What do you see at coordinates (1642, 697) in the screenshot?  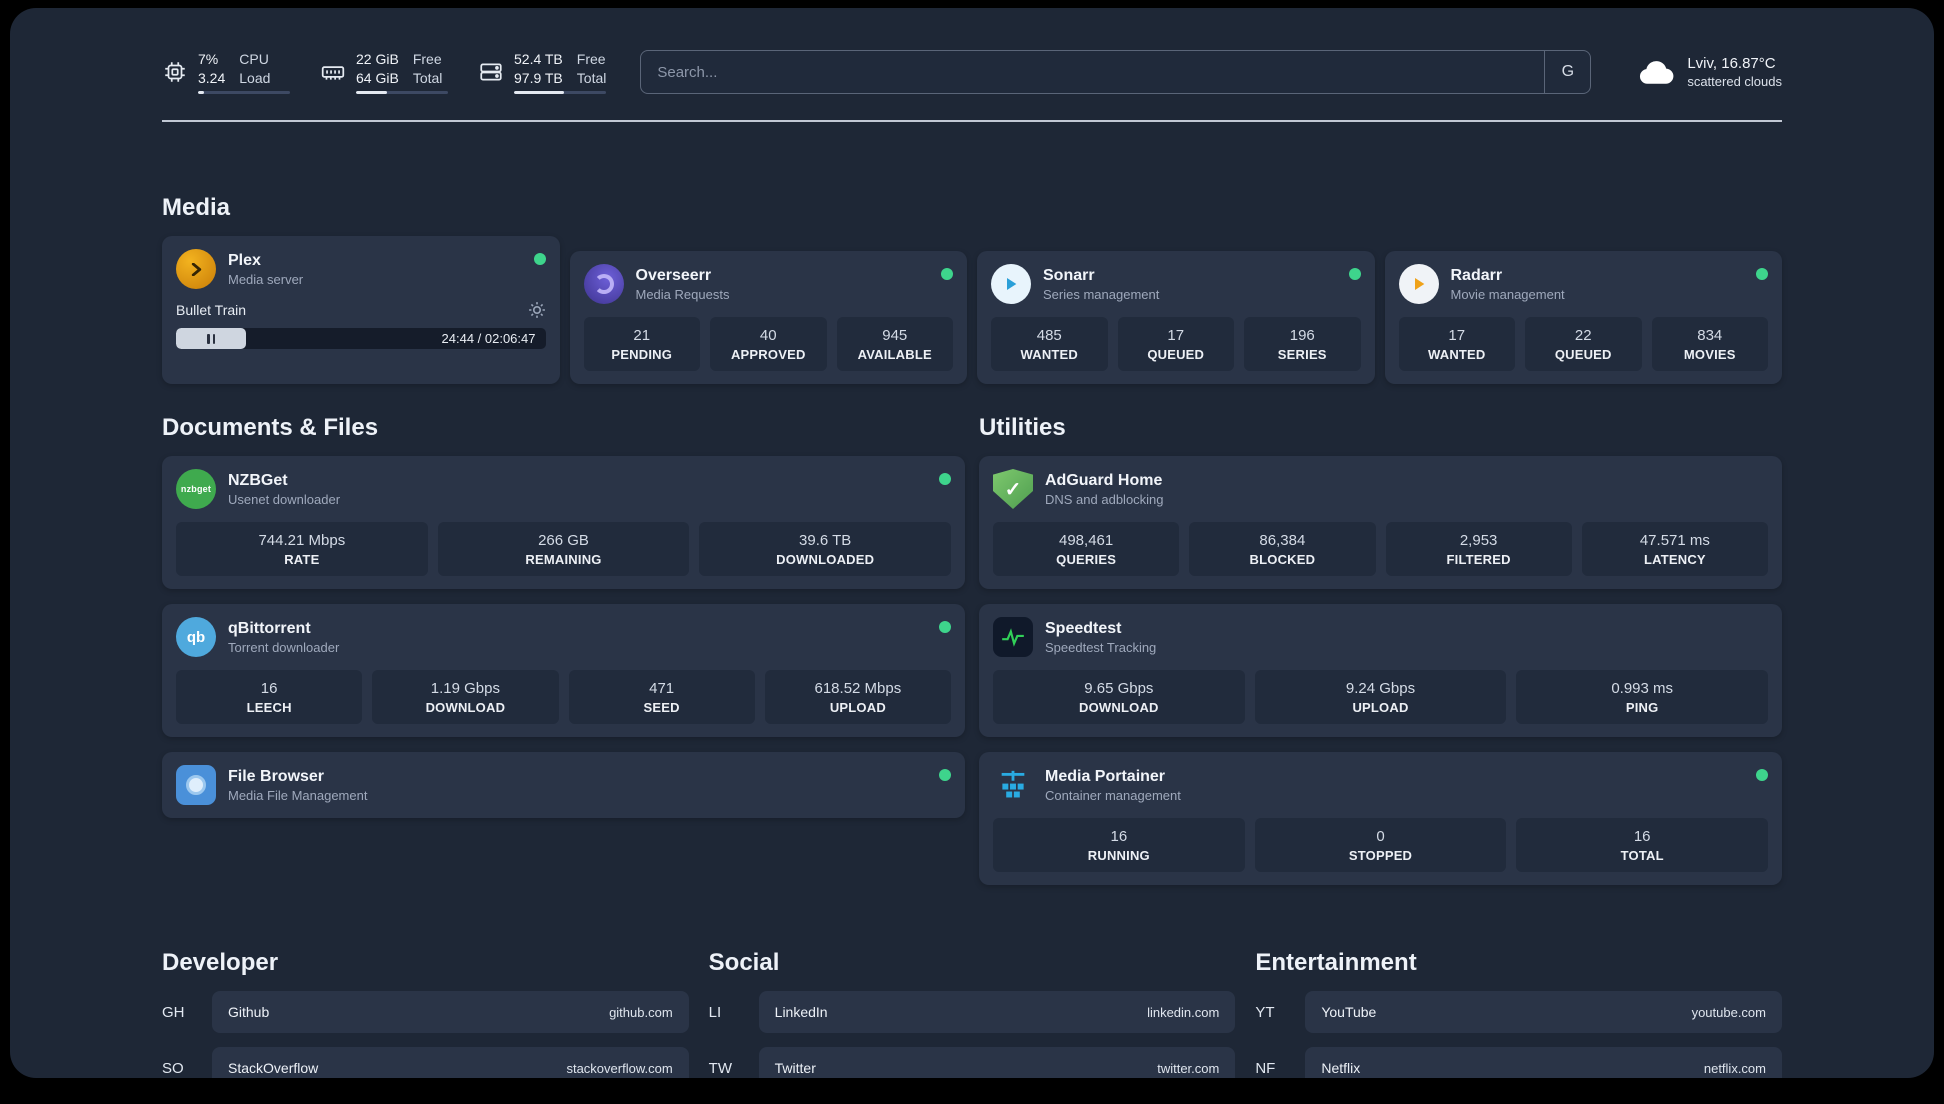 I see `stat-tile: 0.993 ms PING` at bounding box center [1642, 697].